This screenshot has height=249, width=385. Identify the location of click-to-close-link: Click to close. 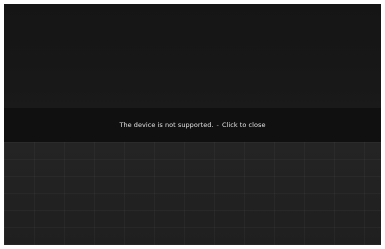
(244, 125).